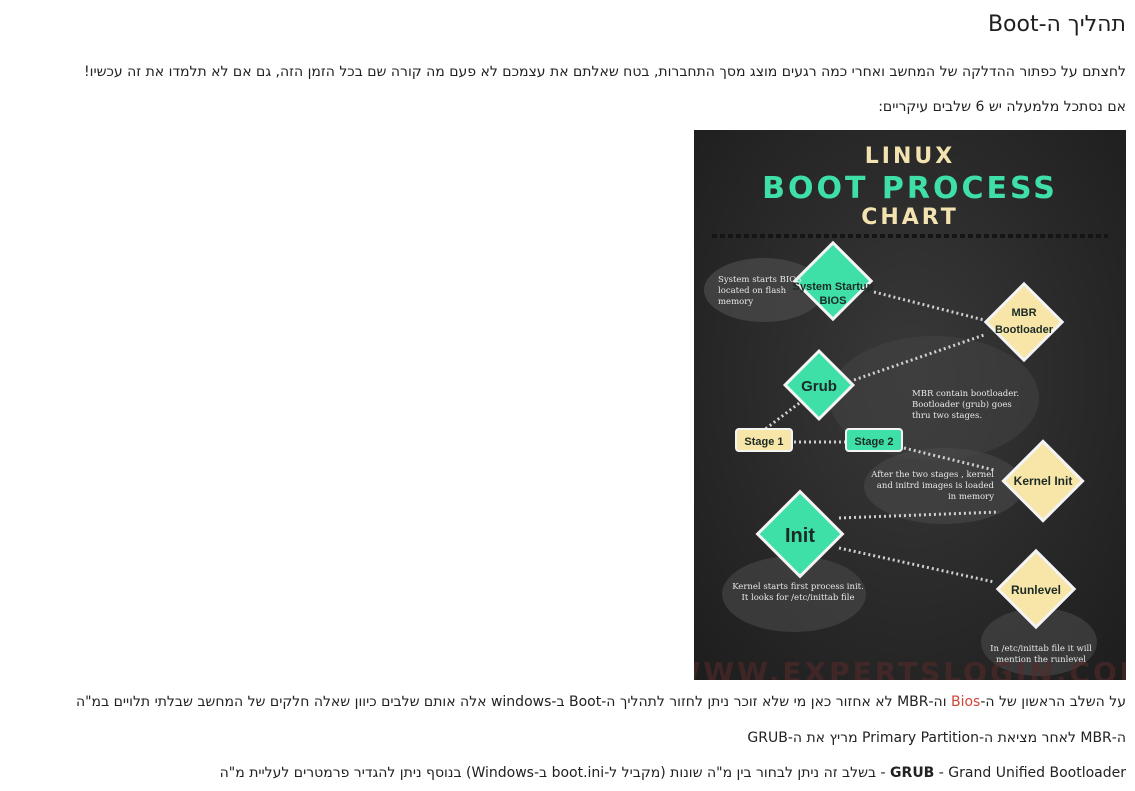 The image size is (1135, 791). What do you see at coordinates (1023, 313) in the screenshot?
I see `node-label: MBR` at bounding box center [1023, 313].